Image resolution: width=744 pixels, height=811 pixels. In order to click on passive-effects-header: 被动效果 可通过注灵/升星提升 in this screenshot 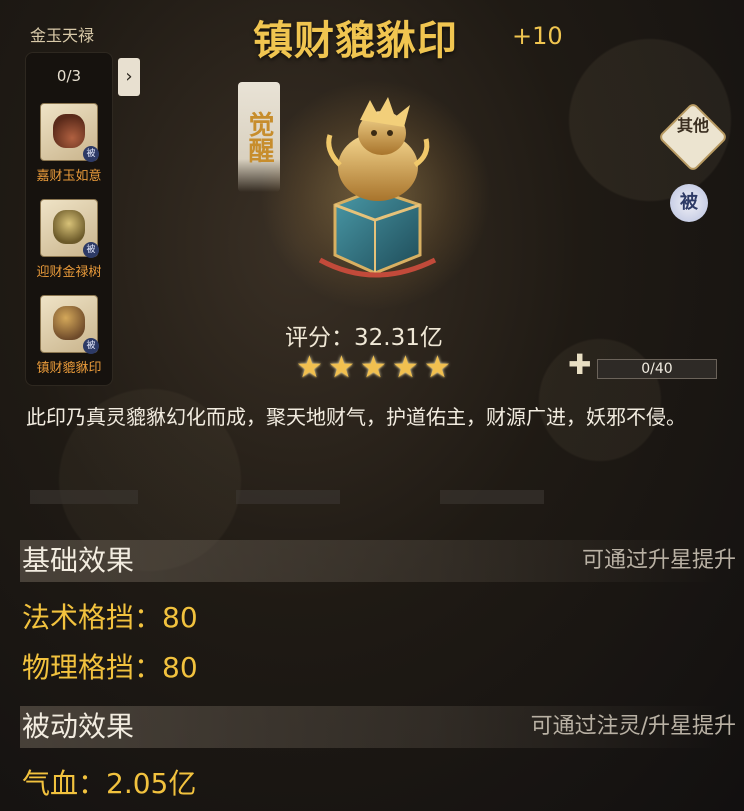, I will do `click(378, 727)`.